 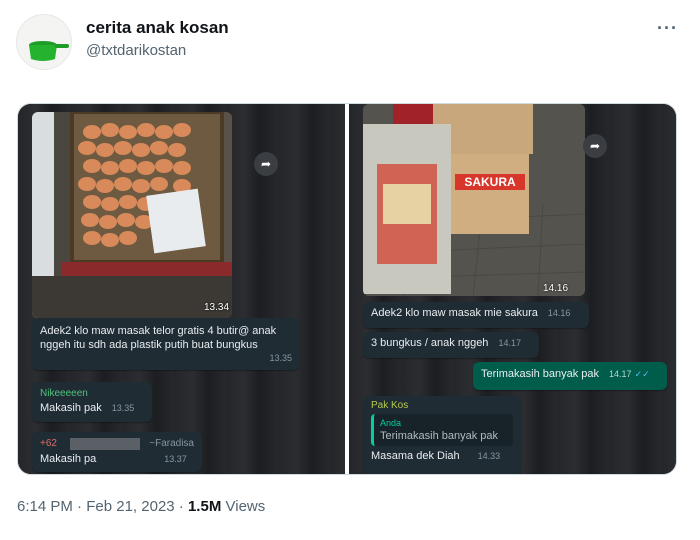 I want to click on chat-message: +62 ~Faradisa Makasih pa 13.37, so click(x=117, y=452).